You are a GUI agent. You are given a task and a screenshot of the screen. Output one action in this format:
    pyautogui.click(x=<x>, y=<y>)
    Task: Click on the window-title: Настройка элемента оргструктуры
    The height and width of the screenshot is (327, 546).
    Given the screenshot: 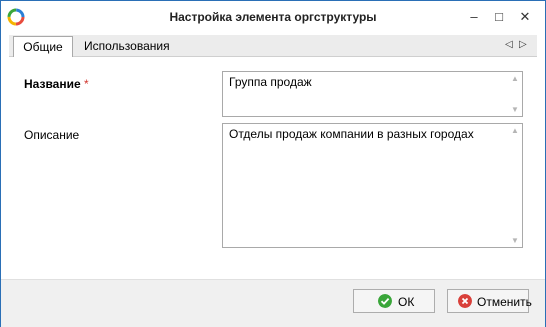 What is the action you would take?
    pyautogui.click(x=273, y=17)
    